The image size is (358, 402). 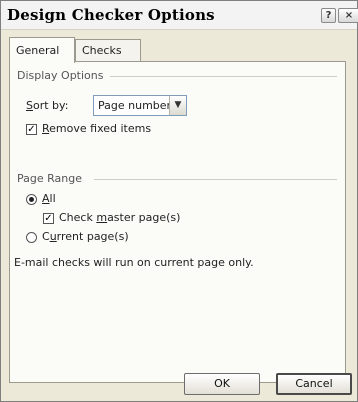 What do you see at coordinates (42, 50) in the screenshot?
I see `tab-general: General` at bounding box center [42, 50].